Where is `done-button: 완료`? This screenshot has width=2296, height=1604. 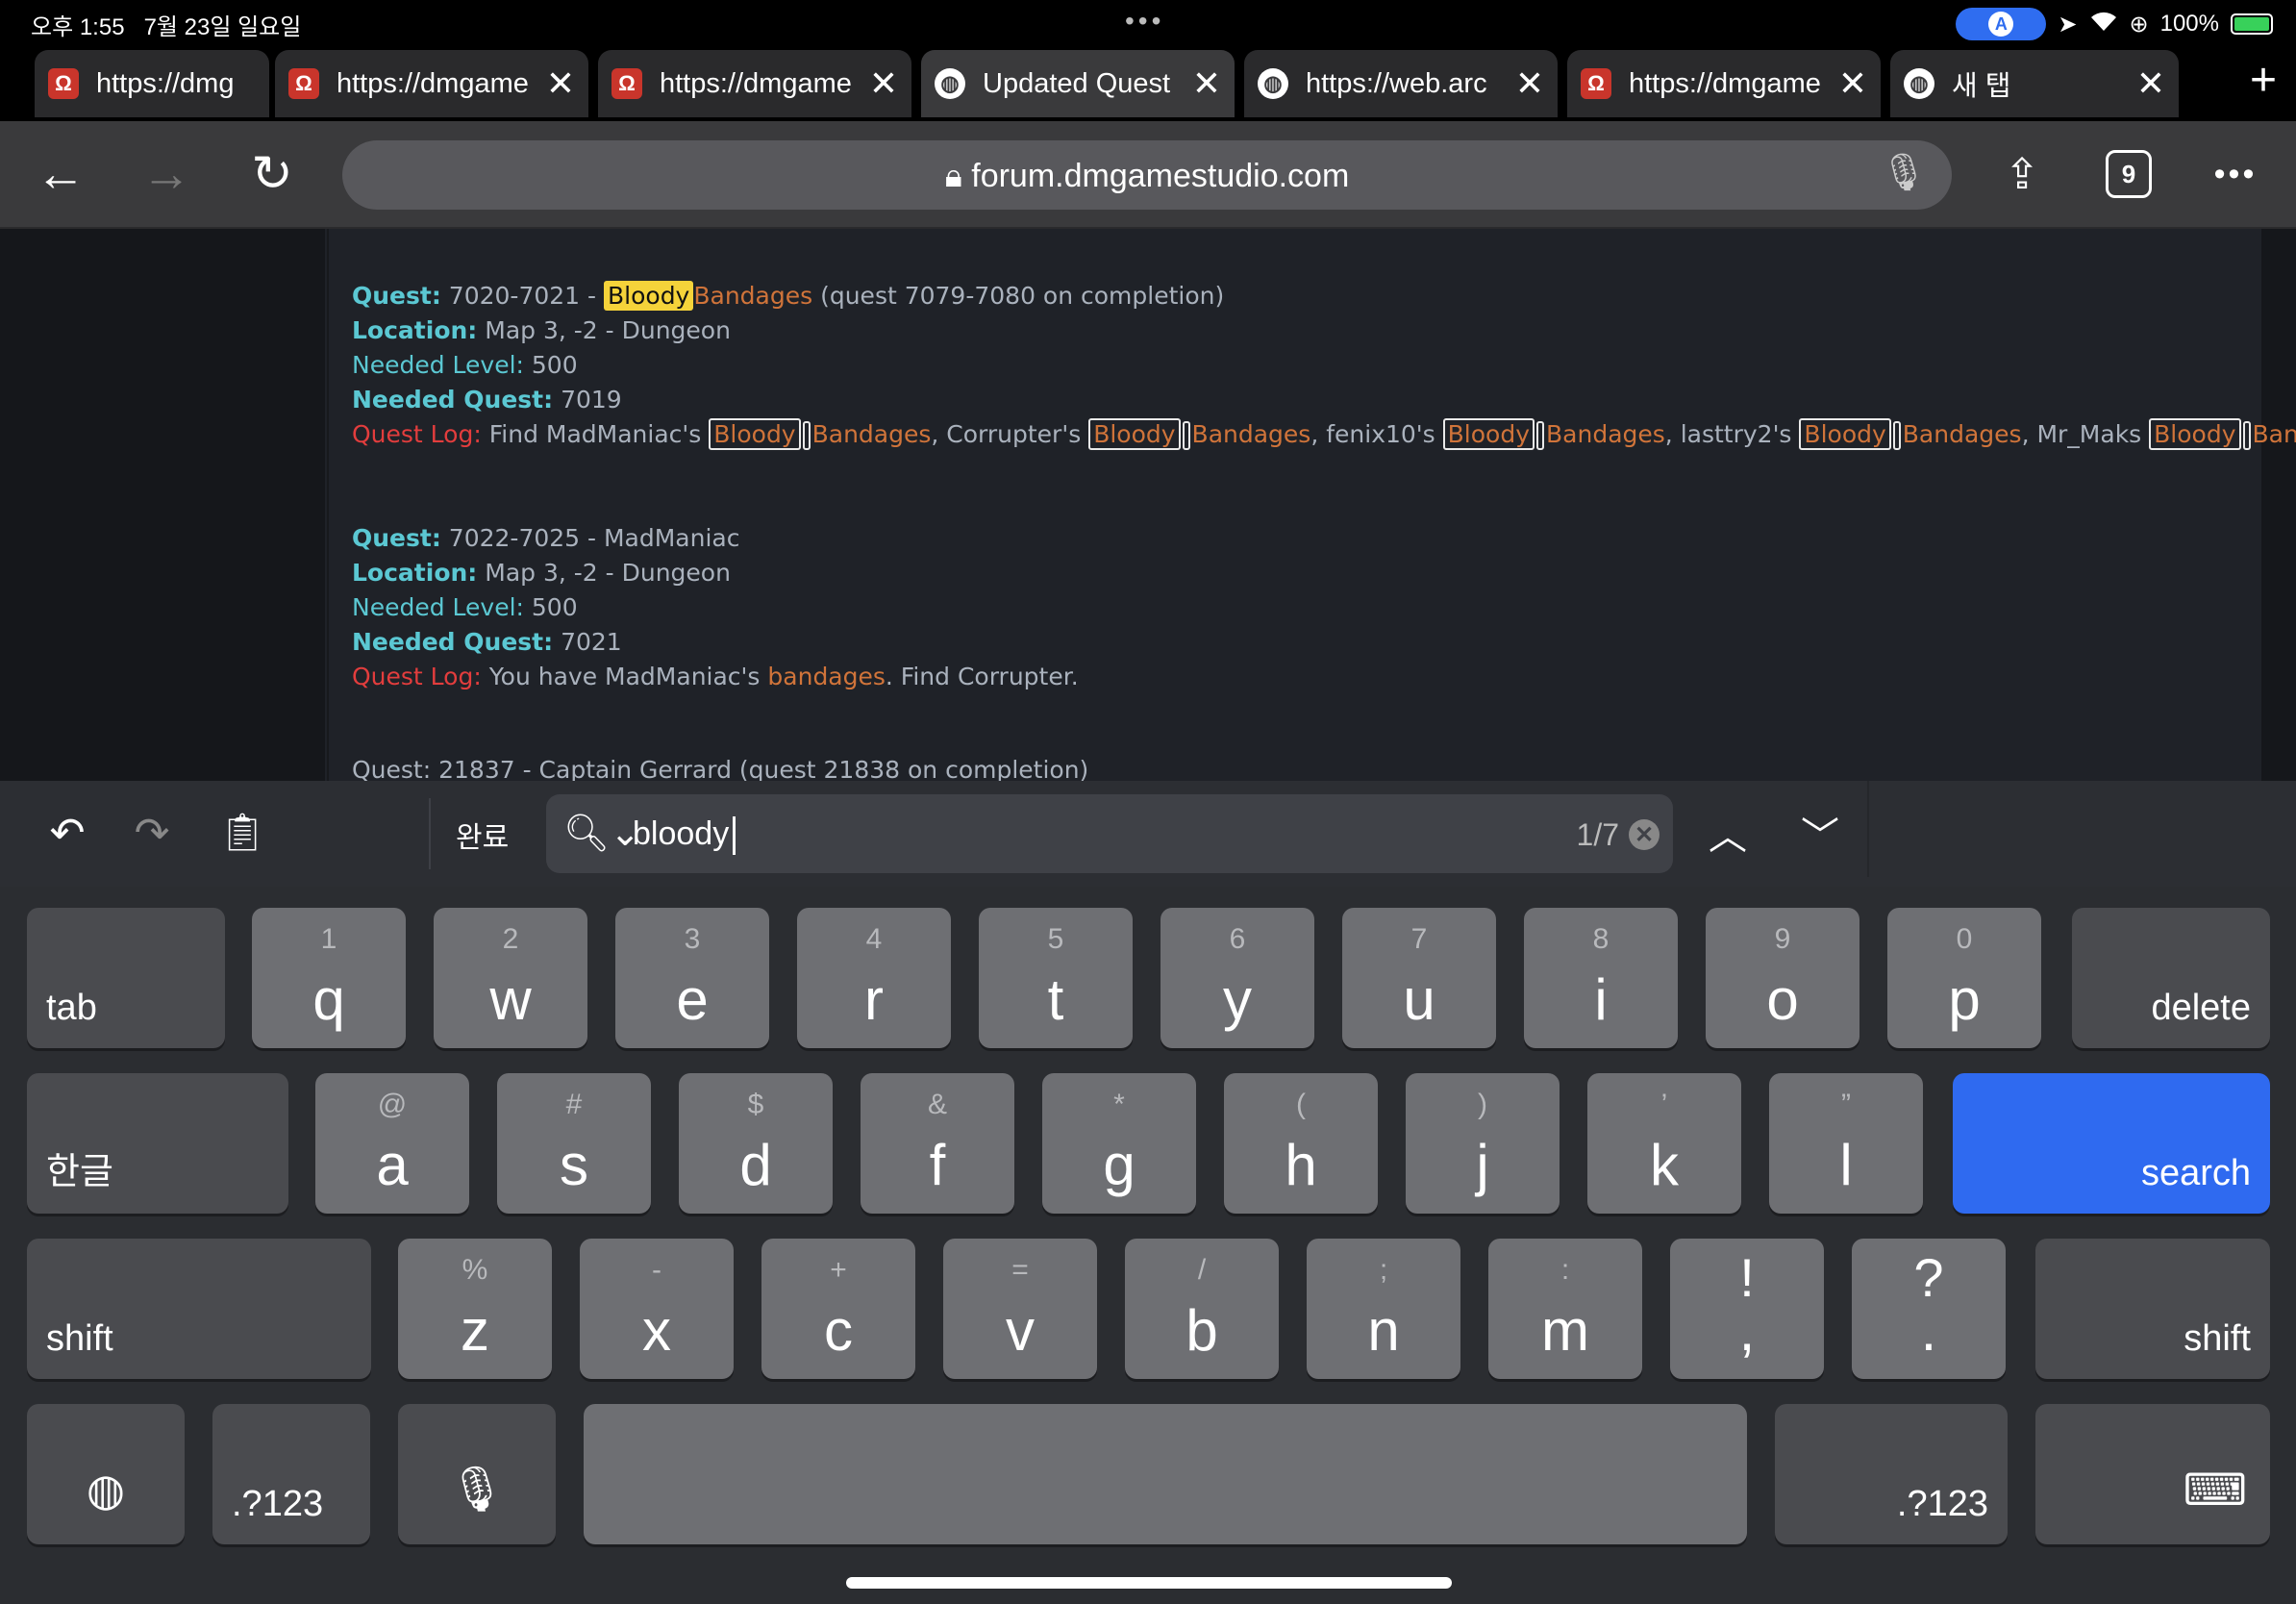 done-button: 완료 is located at coordinates (482, 835).